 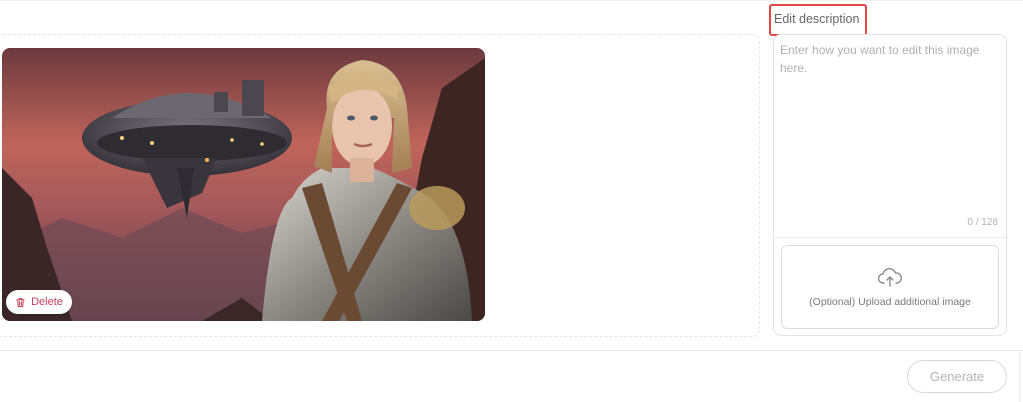 I want to click on delete-label: Delete, so click(x=47, y=302).